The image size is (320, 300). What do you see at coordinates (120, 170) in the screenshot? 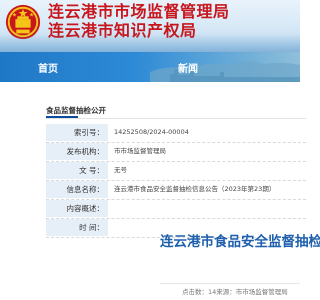
I see `info-value: 无号` at bounding box center [120, 170].